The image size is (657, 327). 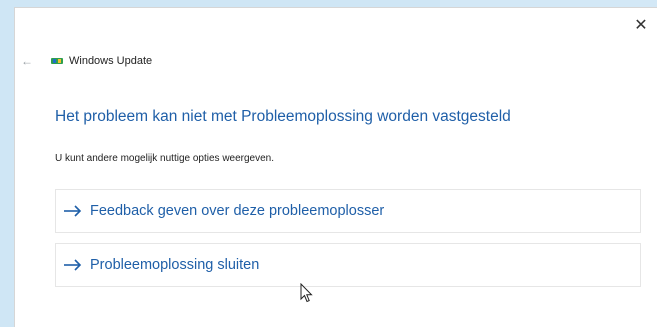 What do you see at coordinates (348, 265) in the screenshot?
I see `close-troubleshooter-option-button: Probleemoplossing sluiten` at bounding box center [348, 265].